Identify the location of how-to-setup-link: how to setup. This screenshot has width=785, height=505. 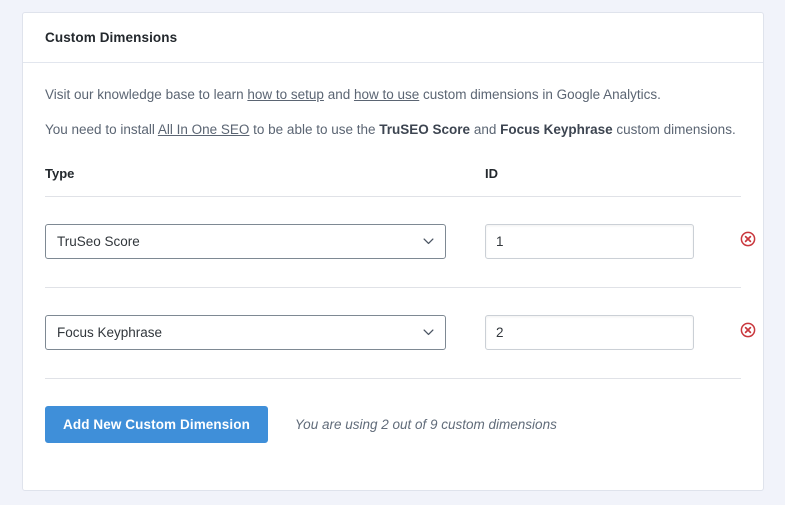
(285, 94).